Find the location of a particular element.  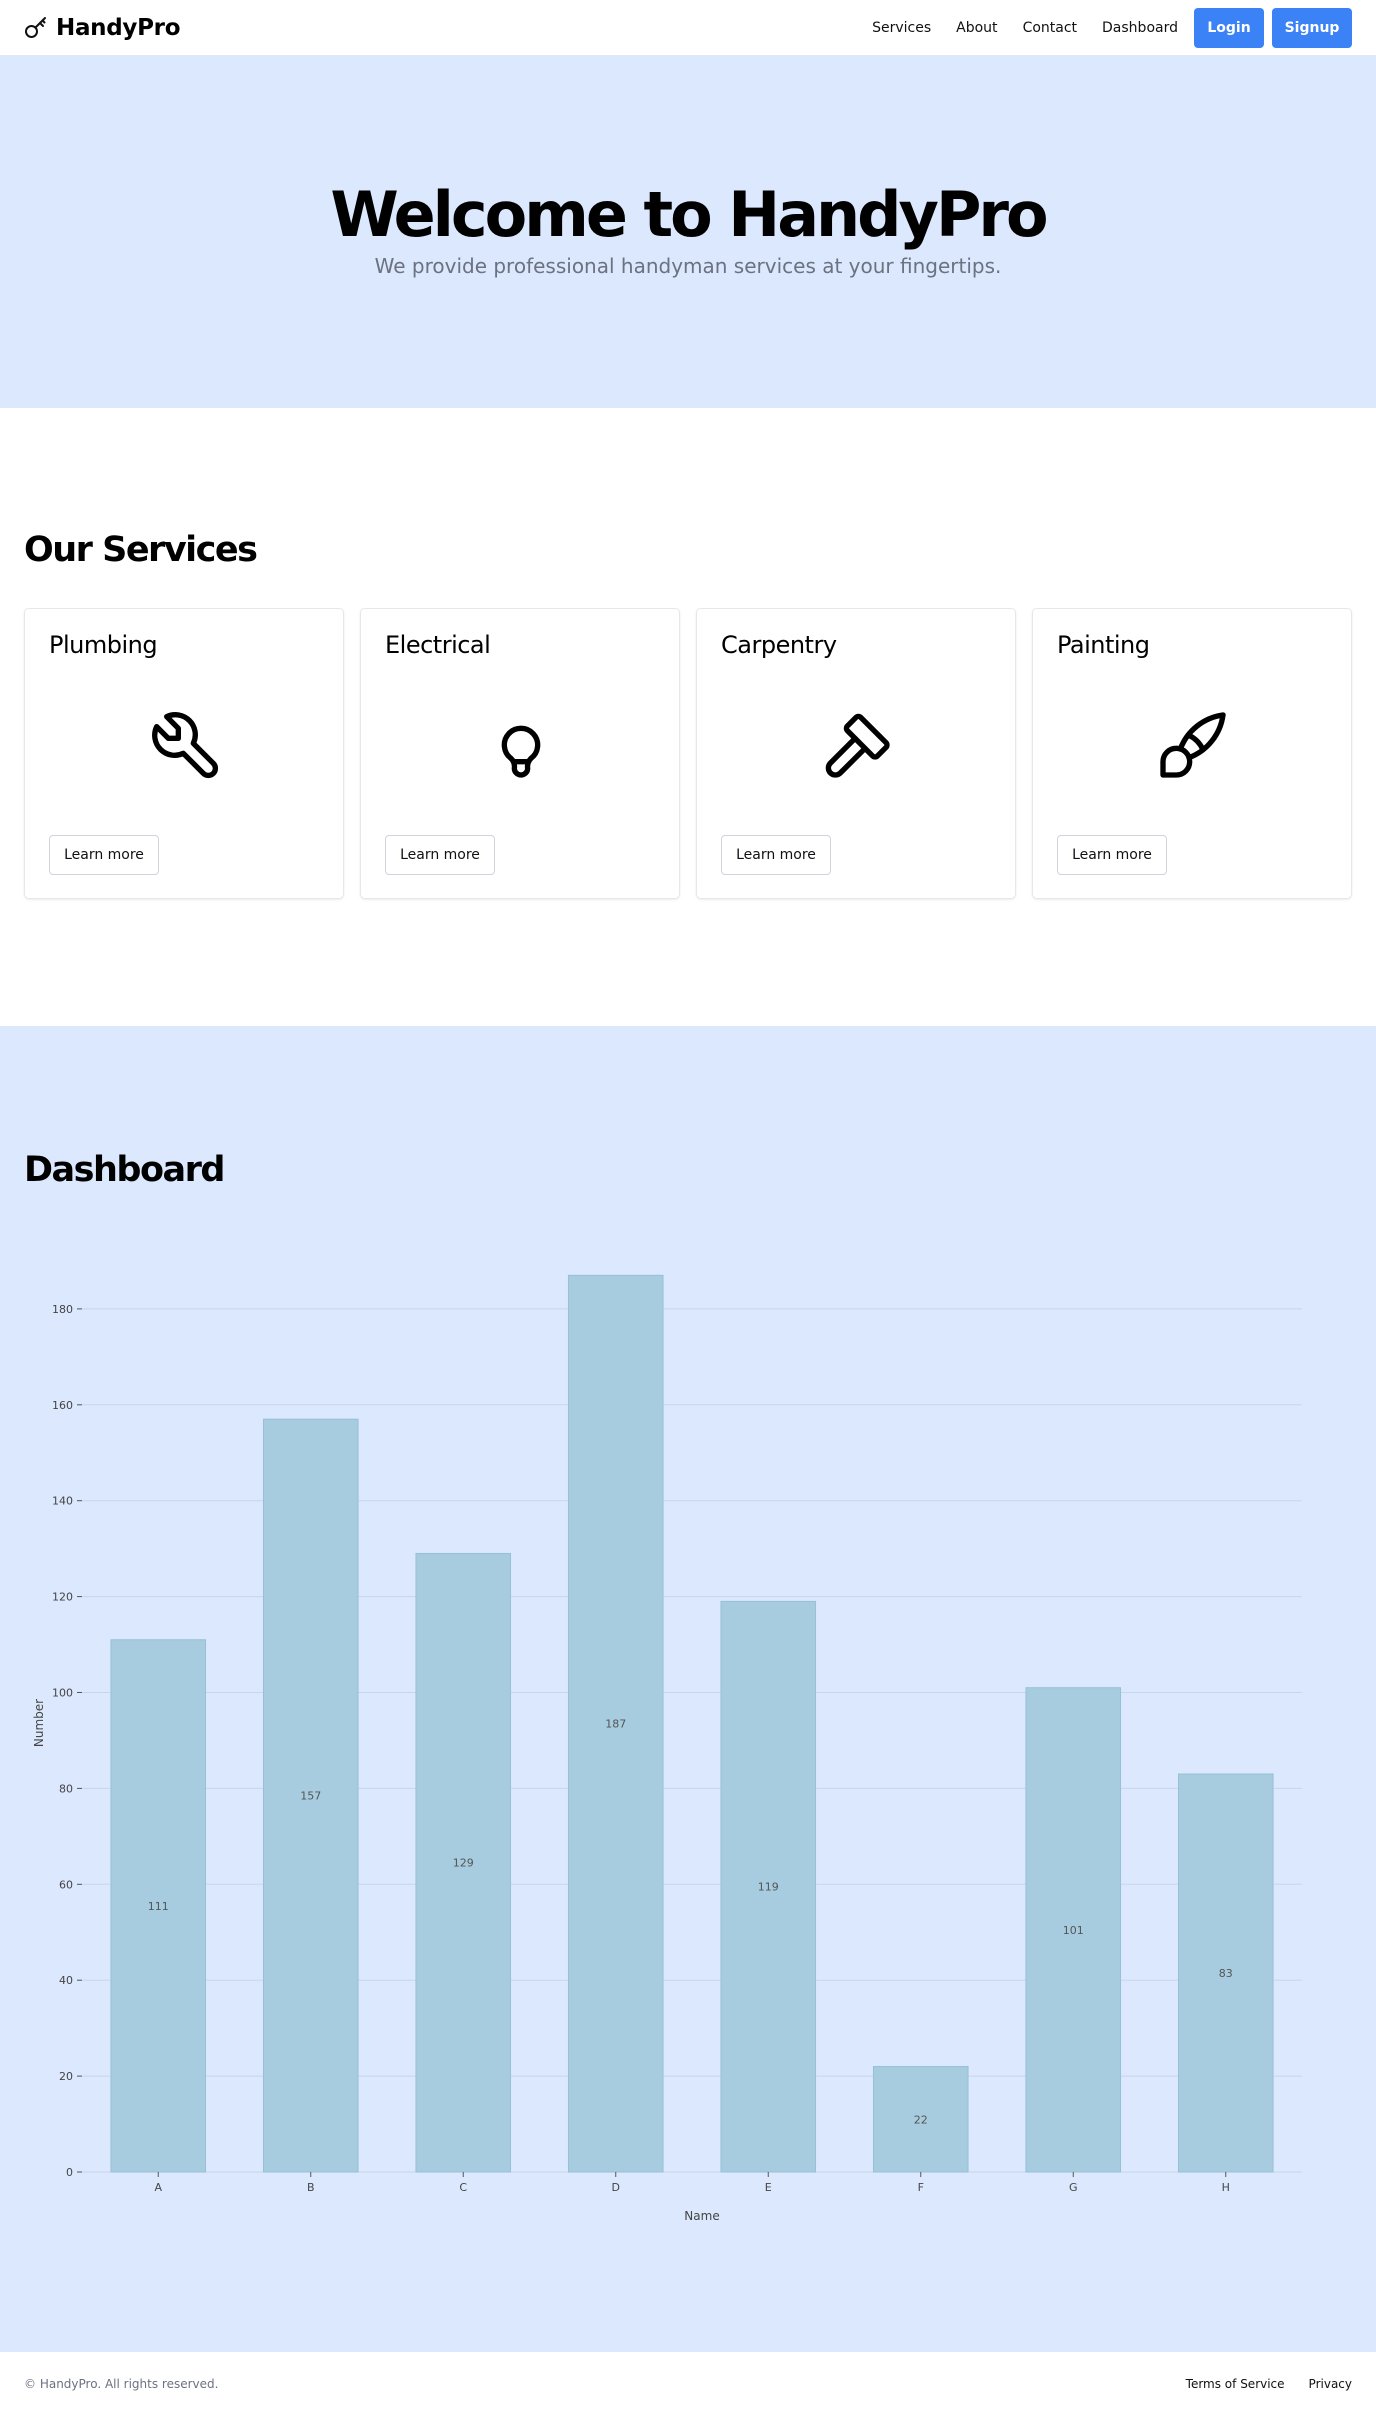

wrench-icon is located at coordinates (185, 745).